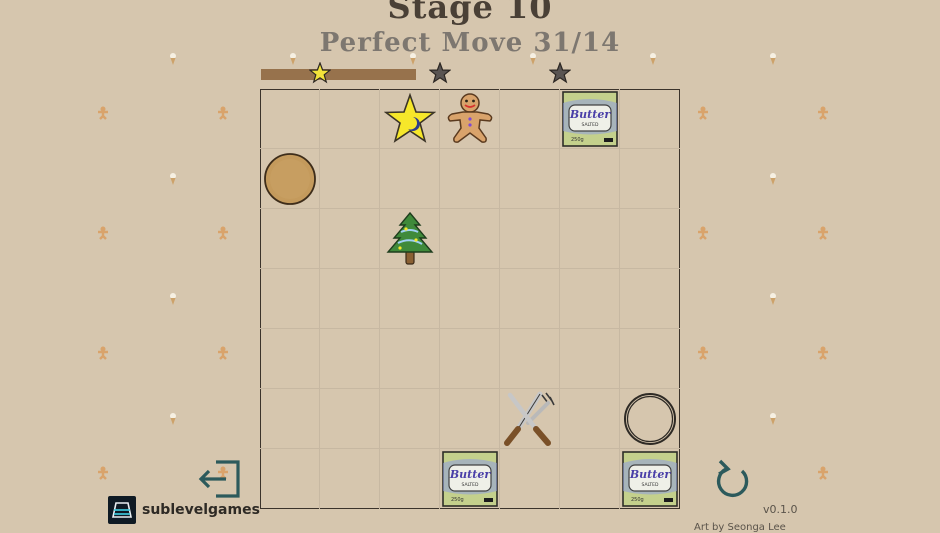 The width and height of the screenshot is (940, 533). I want to click on star-2-icon, so click(440, 72).